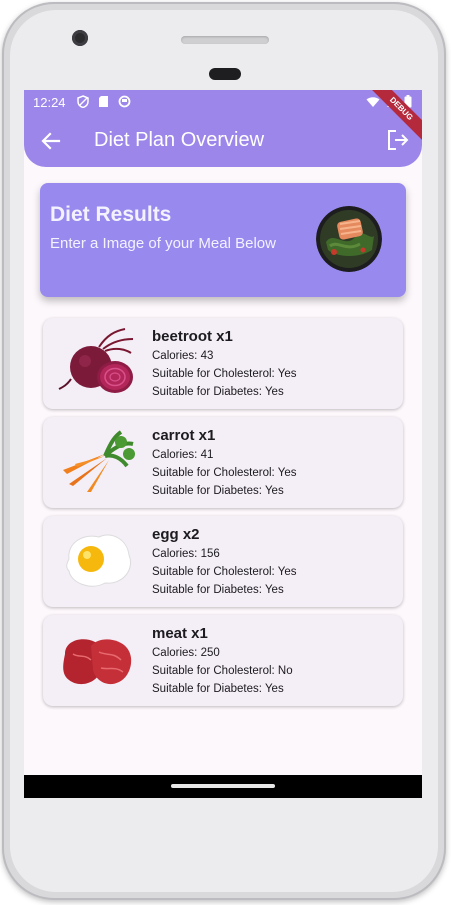  Describe the element at coordinates (97, 662) in the screenshot. I see `meat-image` at that location.